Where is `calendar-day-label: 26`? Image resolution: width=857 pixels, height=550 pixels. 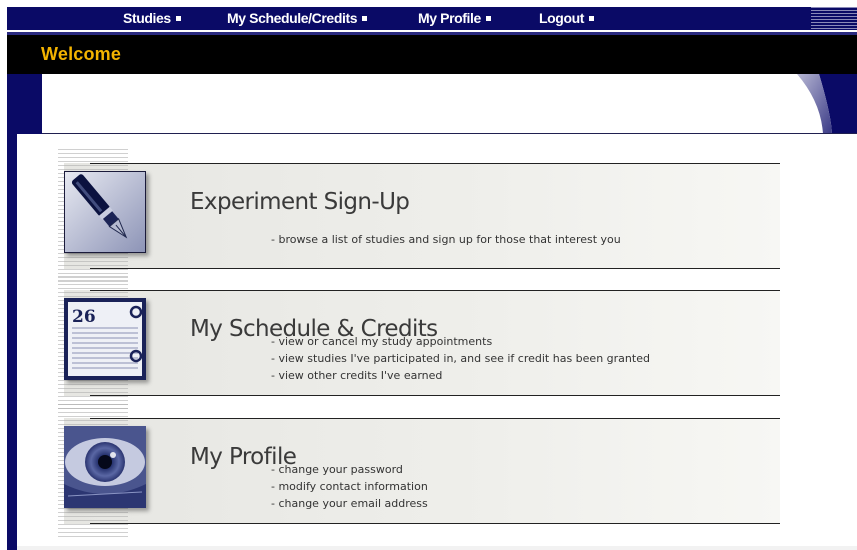 calendar-day-label: 26 is located at coordinates (84, 317).